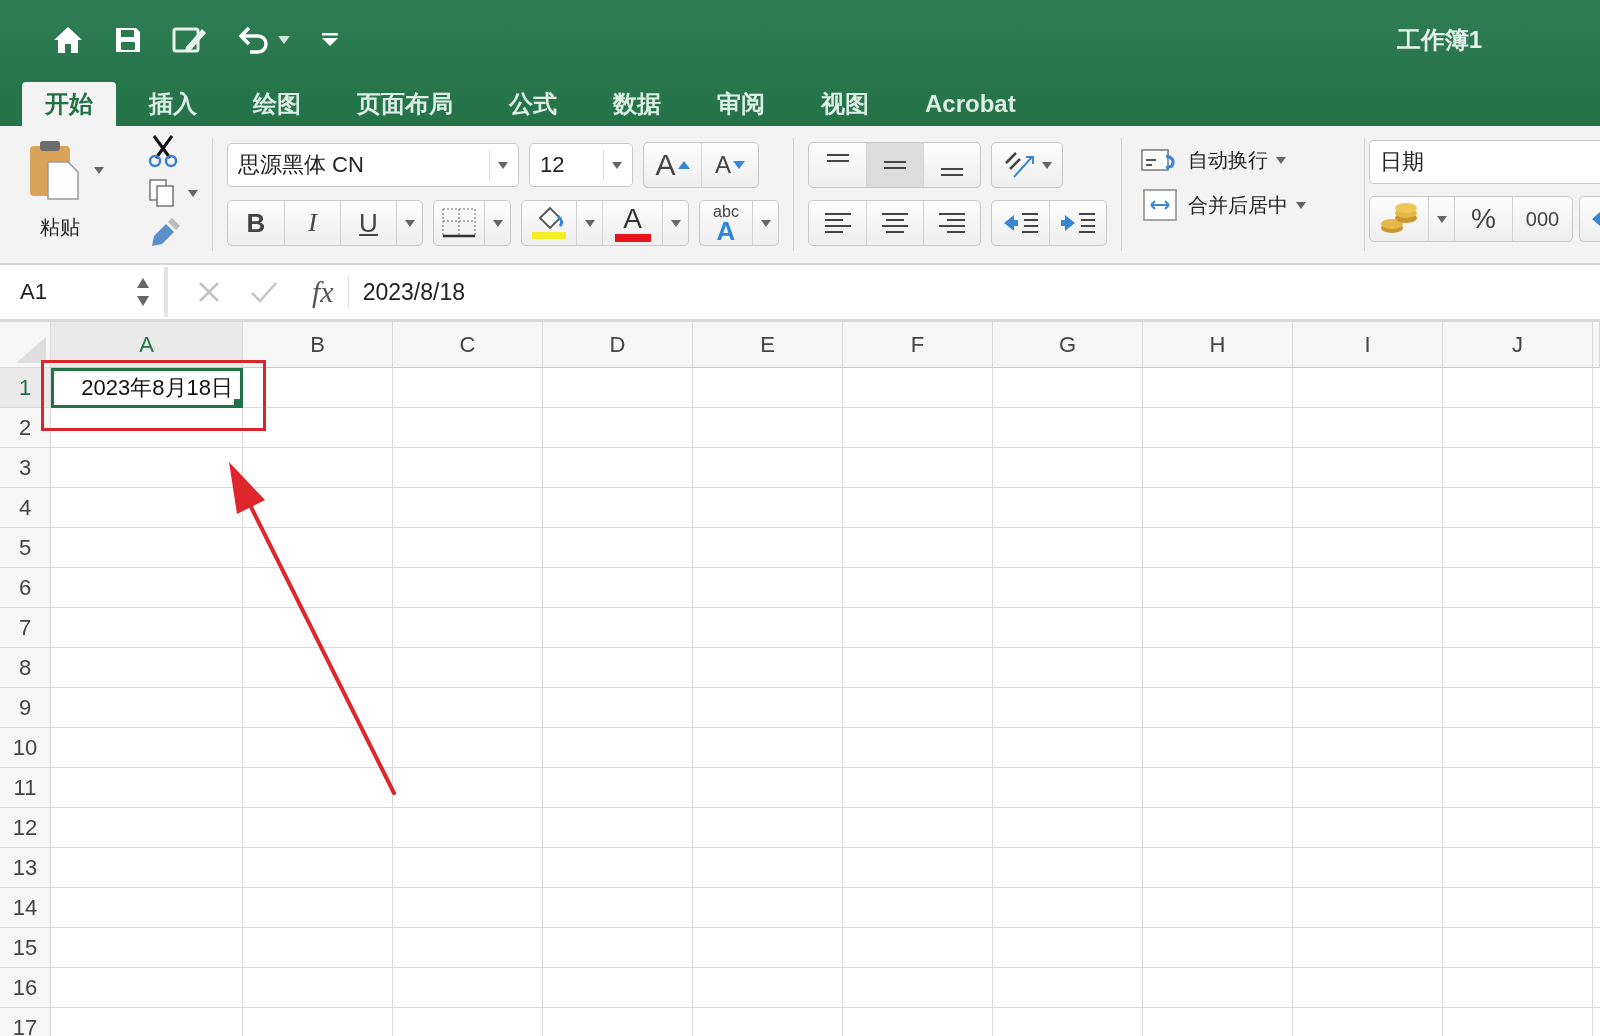  What do you see at coordinates (1245, 160) in the screenshot?
I see `wrap-text-button: 自动换行` at bounding box center [1245, 160].